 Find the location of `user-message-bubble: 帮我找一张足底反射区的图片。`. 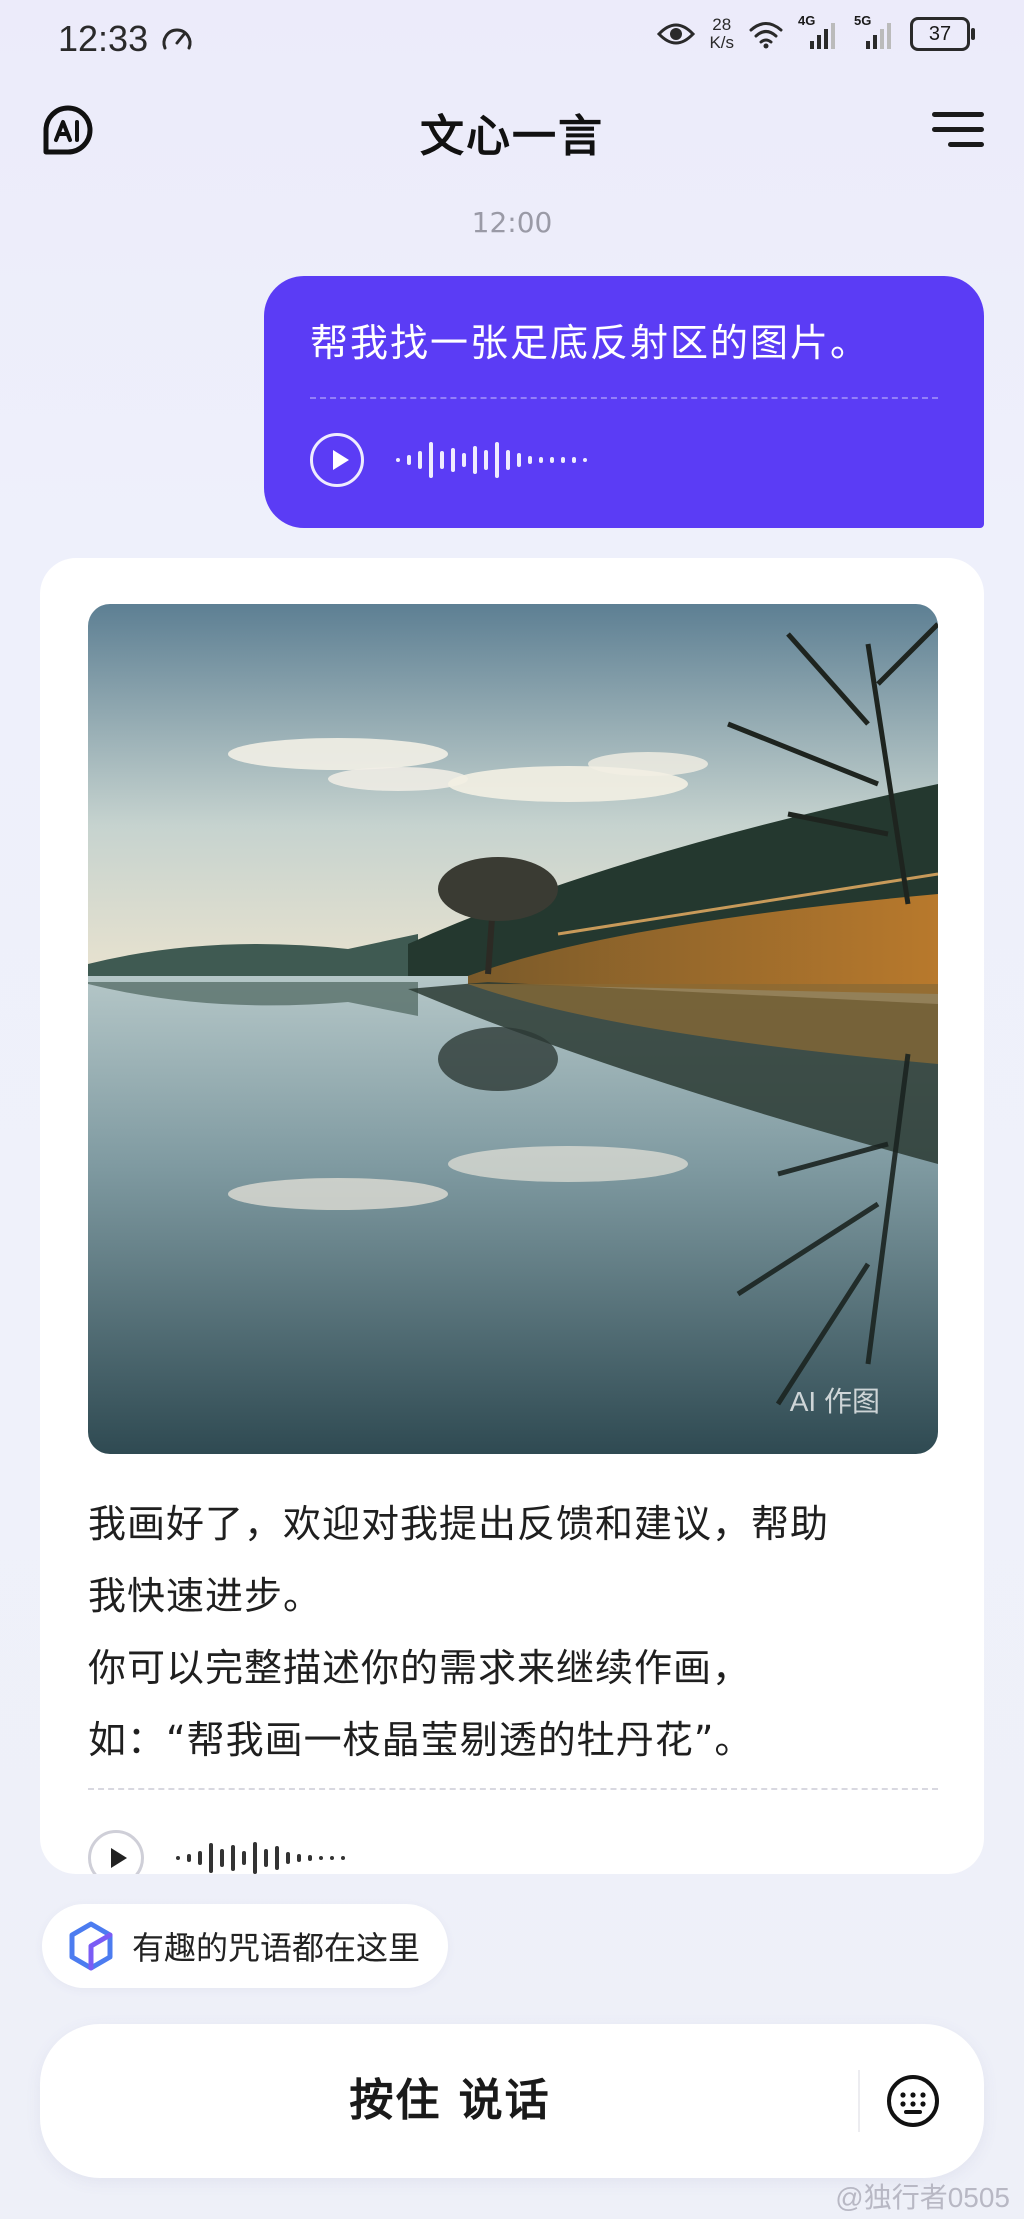

user-message-bubble: 帮我找一张足底反射区的图片。 is located at coordinates (624, 402).